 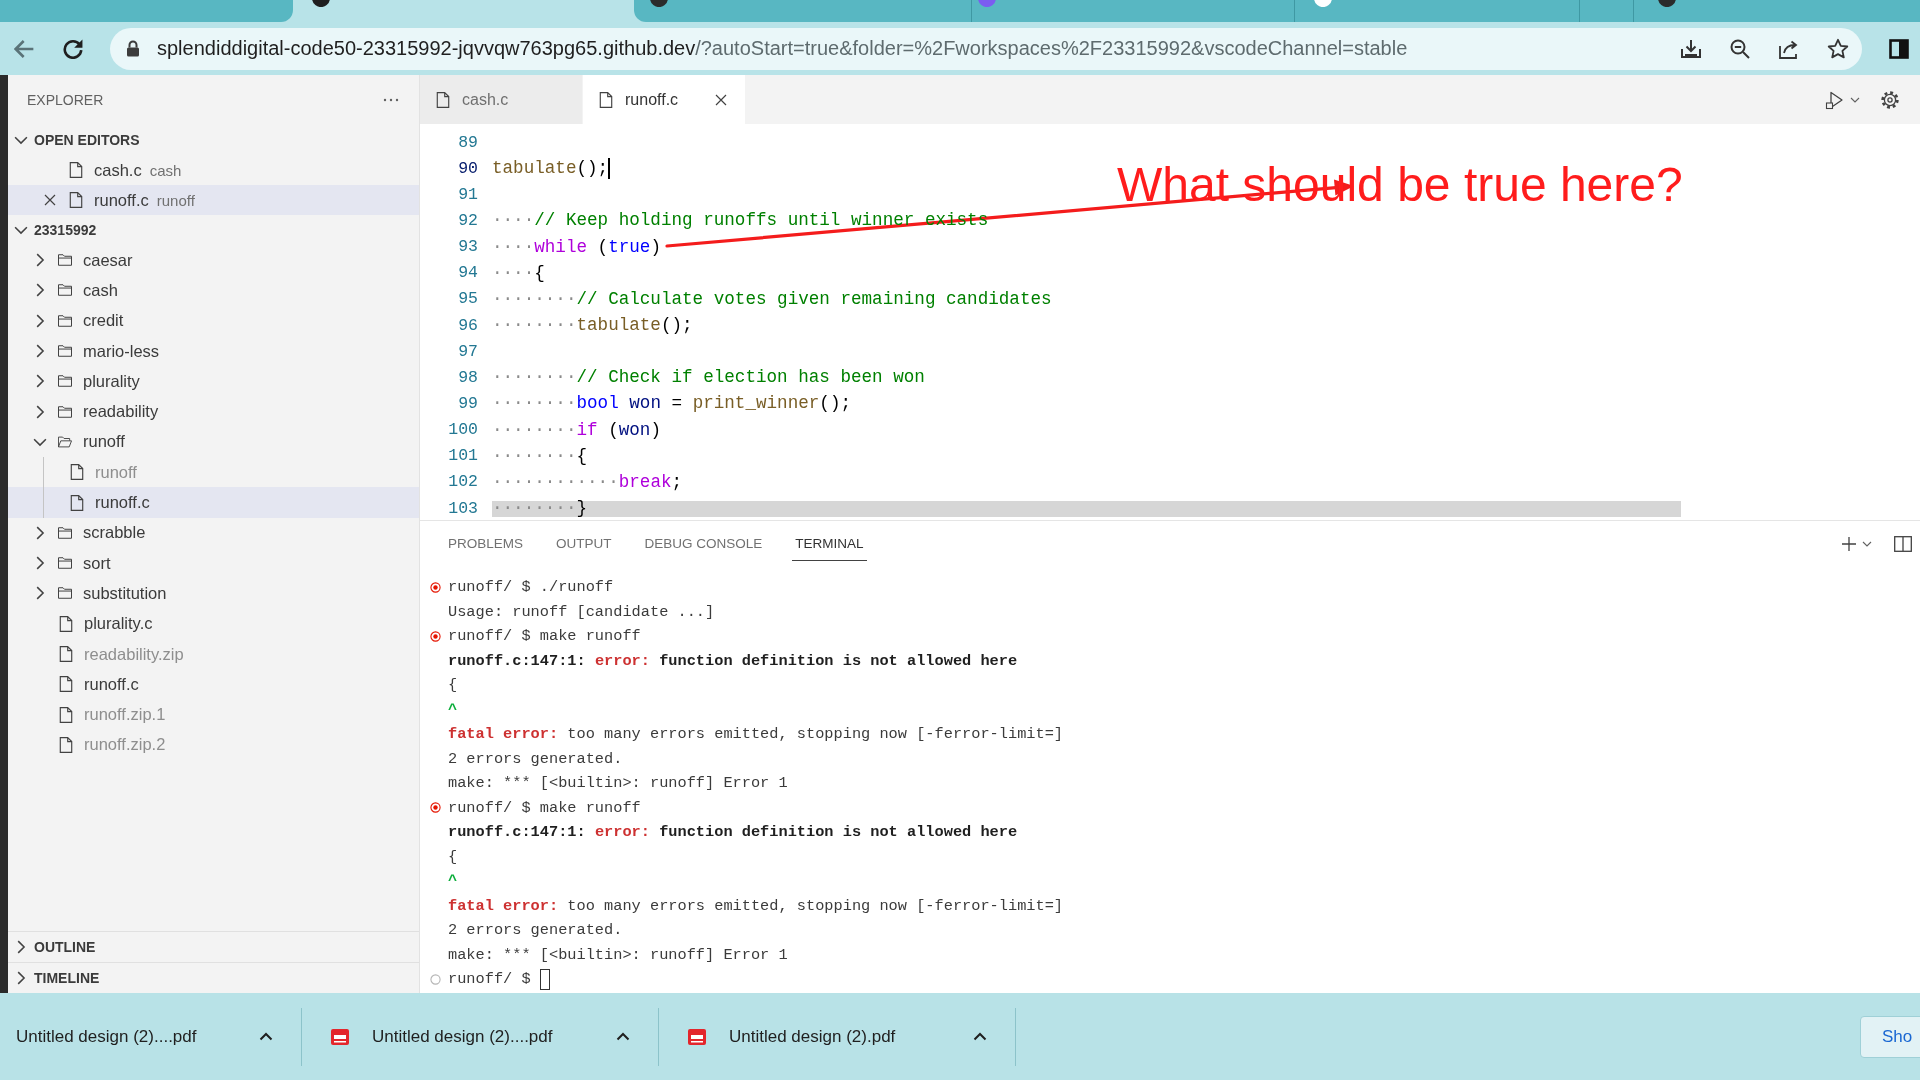 What do you see at coordinates (24, 48) in the screenshot?
I see `back-arrow-icon` at bounding box center [24, 48].